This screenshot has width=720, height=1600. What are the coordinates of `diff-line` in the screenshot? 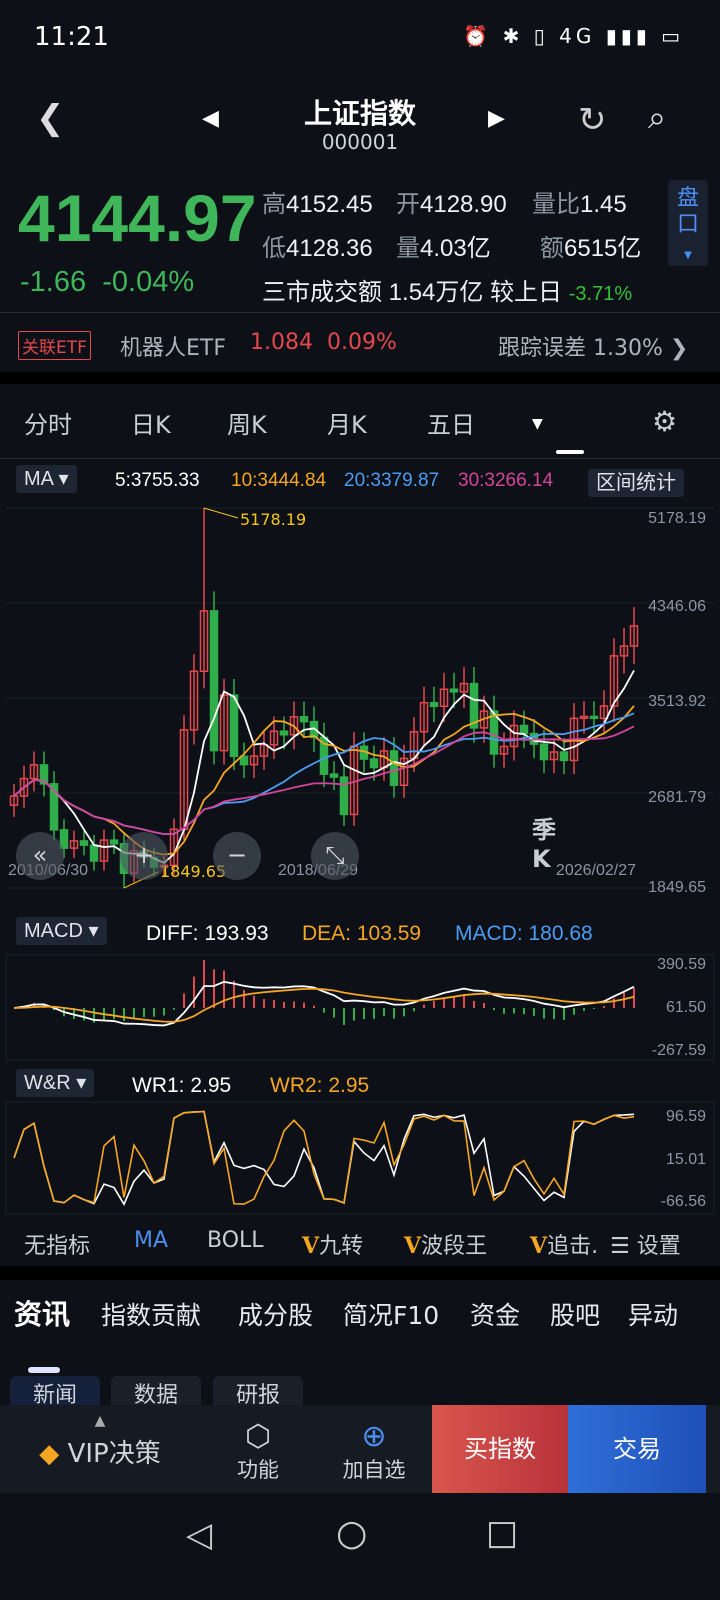 It's located at (324, 1003).